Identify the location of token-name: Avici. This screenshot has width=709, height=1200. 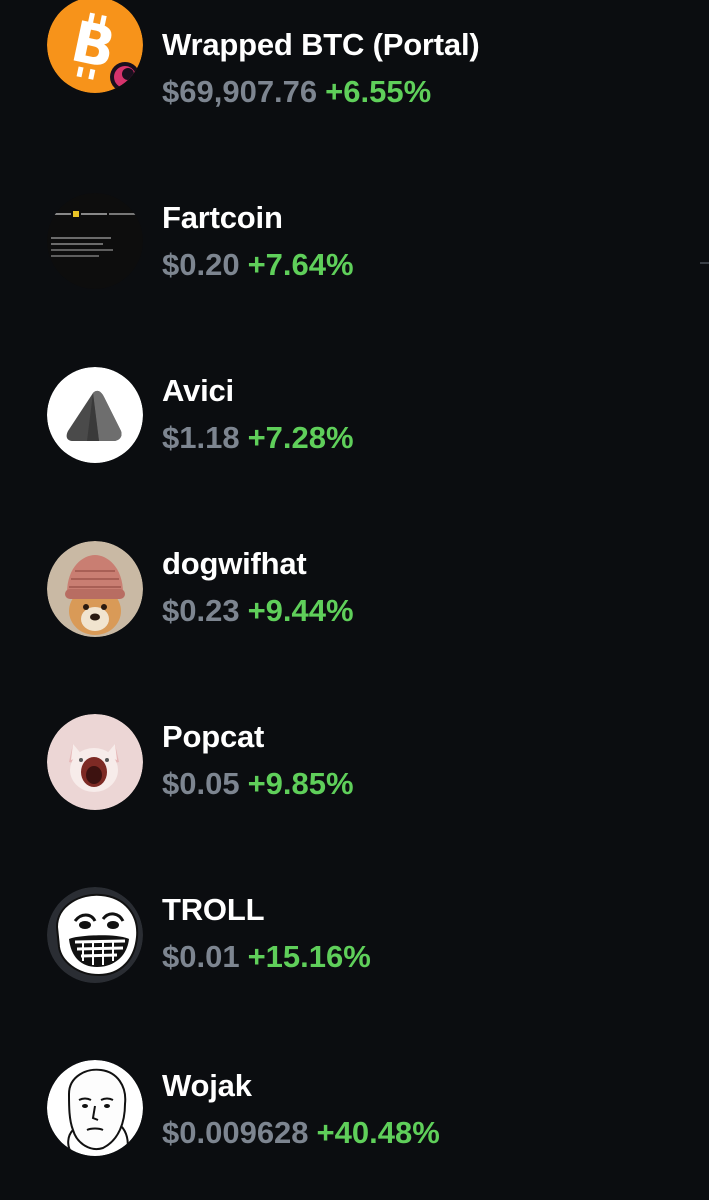
(198, 390).